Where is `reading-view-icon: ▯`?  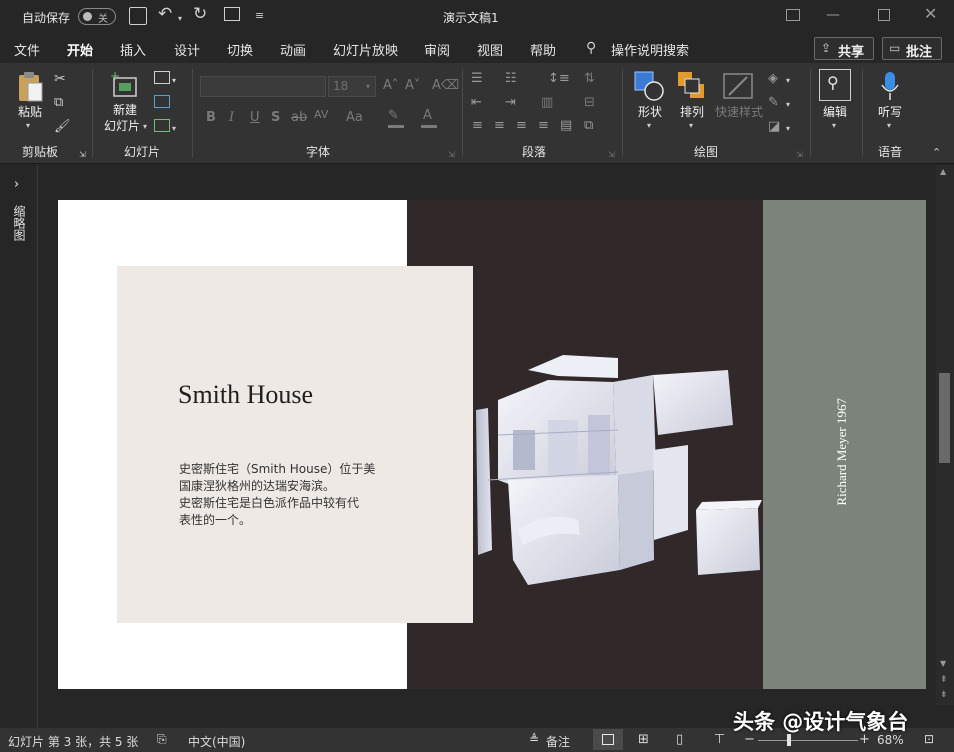
reading-view-icon: ▯ is located at coordinates (679, 739).